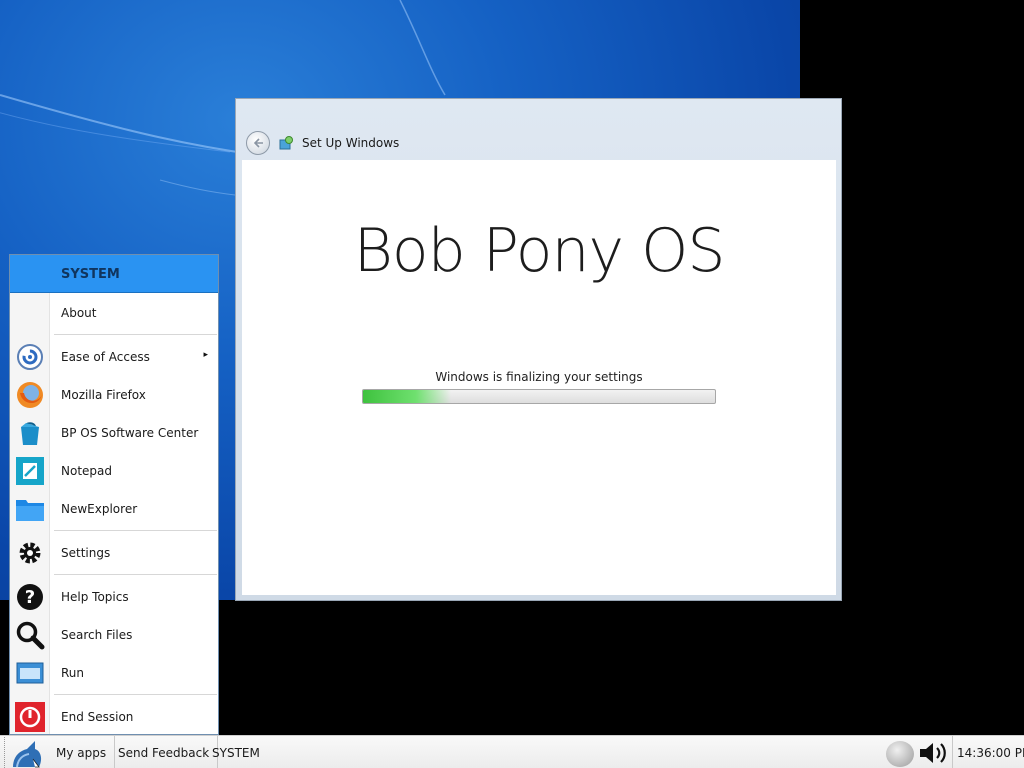 Image resolution: width=1024 pixels, height=768 pixels. Describe the element at coordinates (95, 597) in the screenshot. I see `menu-item-label: Help Topics` at that location.